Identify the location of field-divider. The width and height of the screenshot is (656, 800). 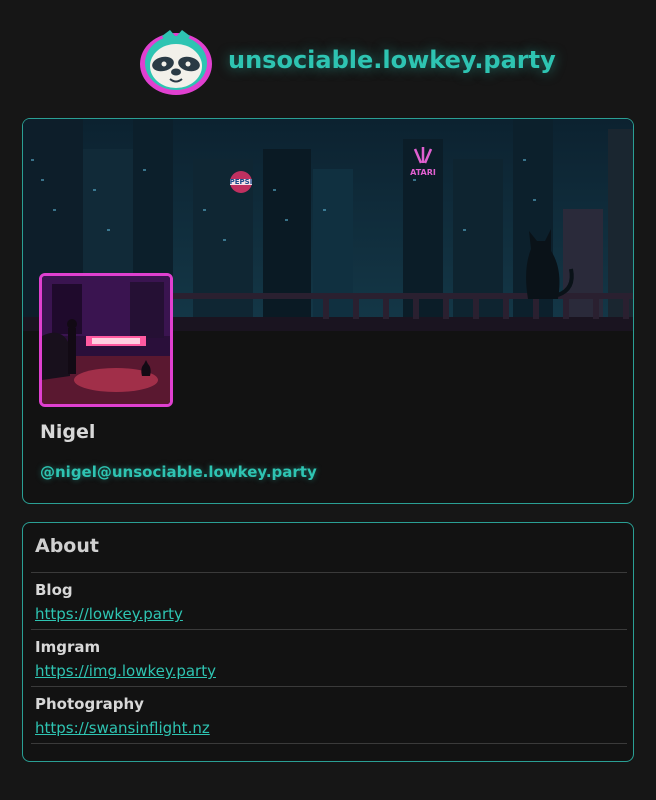
(329, 771).